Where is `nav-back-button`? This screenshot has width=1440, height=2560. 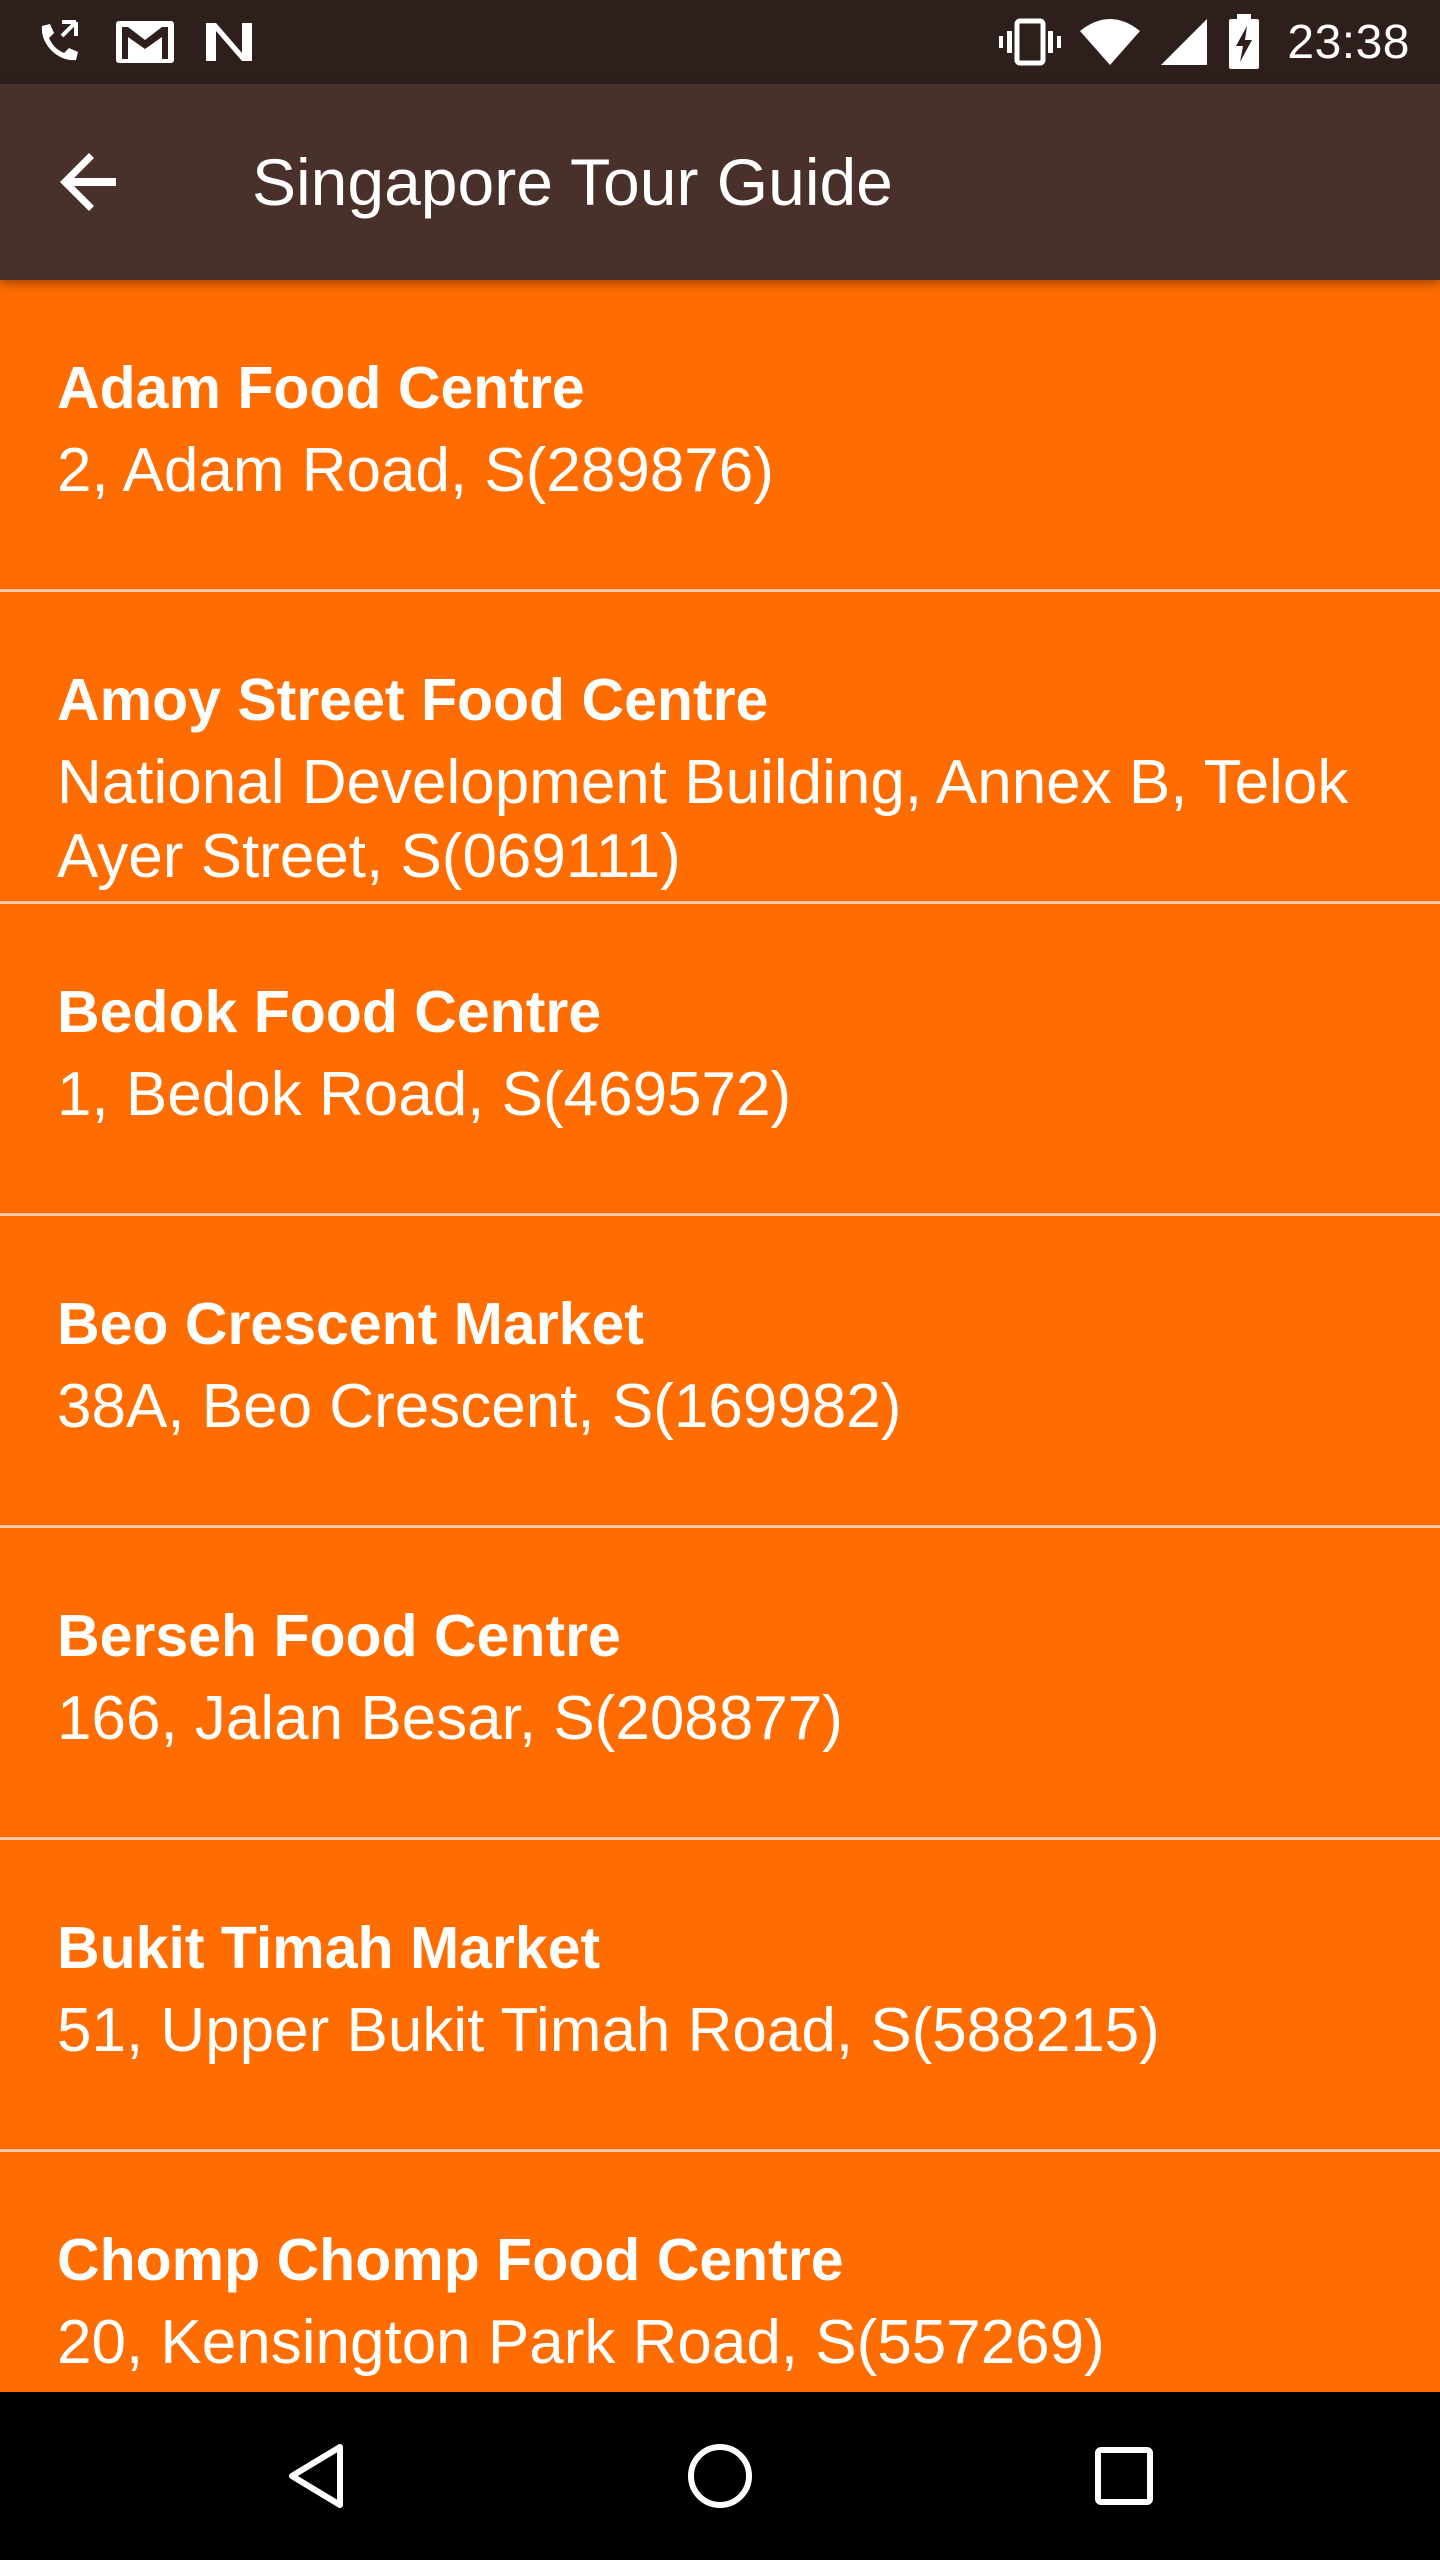 nav-back-button is located at coordinates (316, 2476).